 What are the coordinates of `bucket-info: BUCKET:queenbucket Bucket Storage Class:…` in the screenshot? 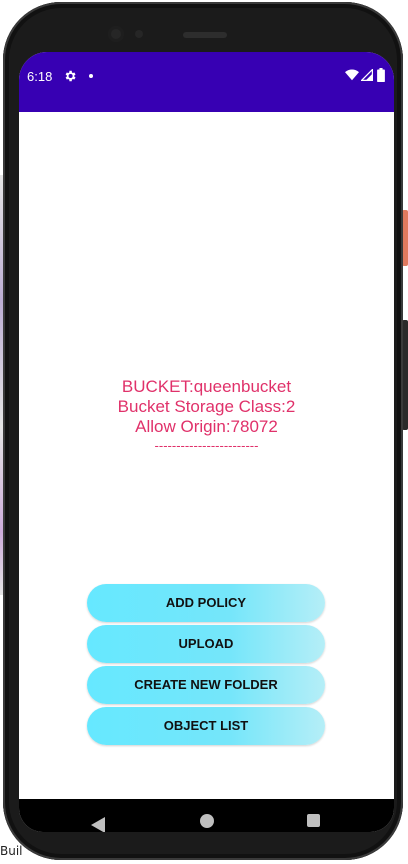 It's located at (206, 416).